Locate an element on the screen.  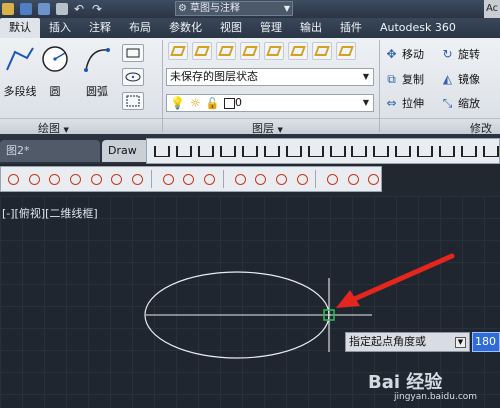
dynamic-input-prompt: 指定起点角度或 ▼ is located at coordinates (407, 342).